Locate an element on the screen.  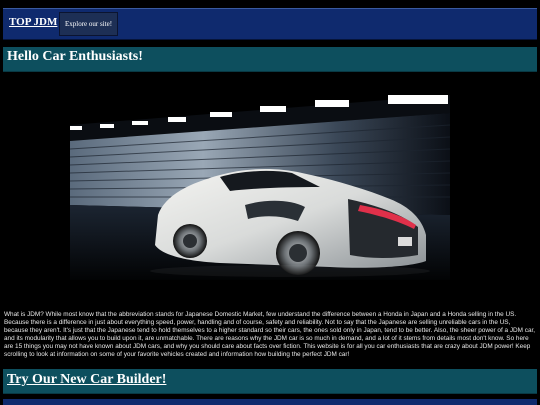
bottom-navigation-strip is located at coordinates (270, 402).